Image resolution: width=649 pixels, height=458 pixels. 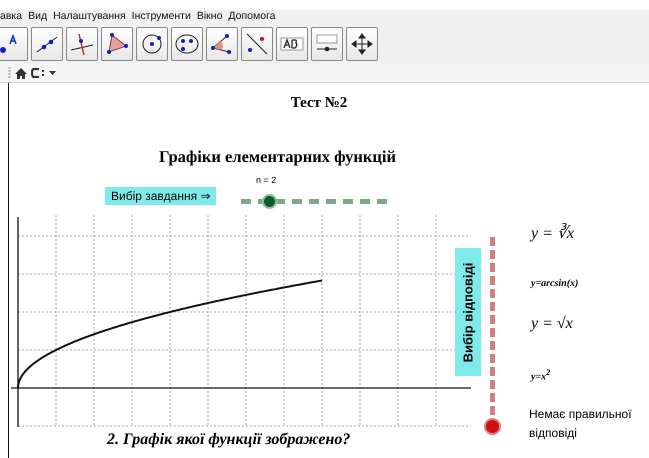 I want to click on answer-option: y=arcsin(x), so click(x=554, y=283).